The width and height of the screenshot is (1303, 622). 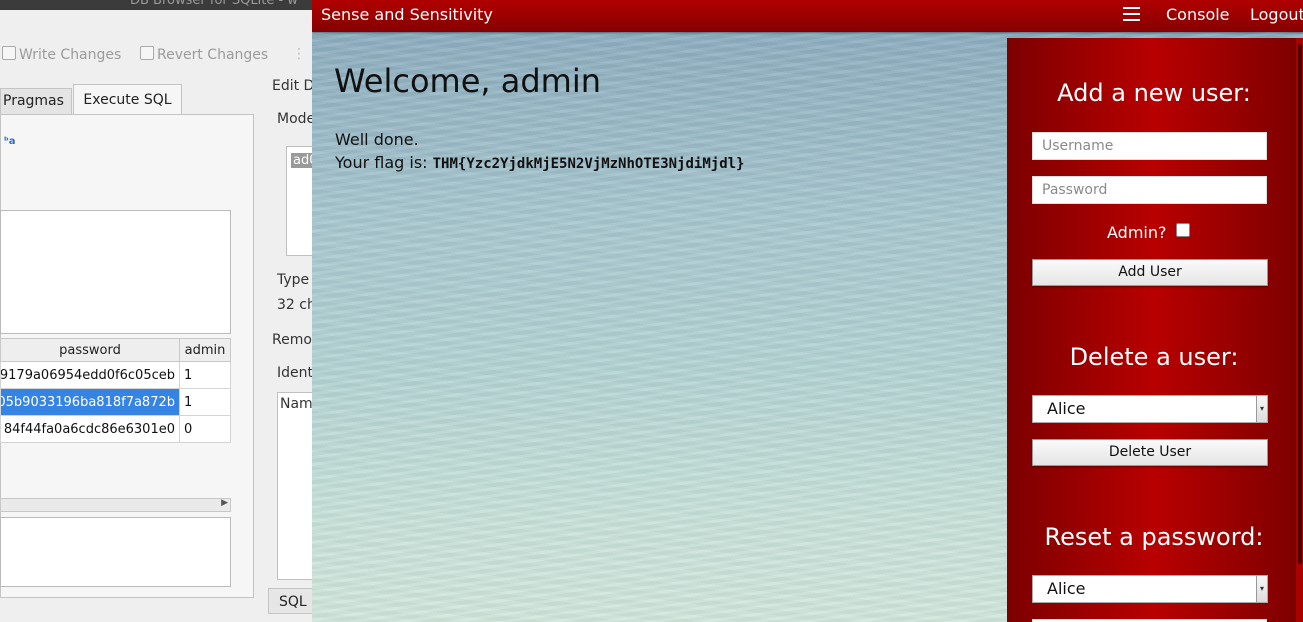 I want to click on reset-password-heading: Reset a password:, so click(x=1154, y=537).